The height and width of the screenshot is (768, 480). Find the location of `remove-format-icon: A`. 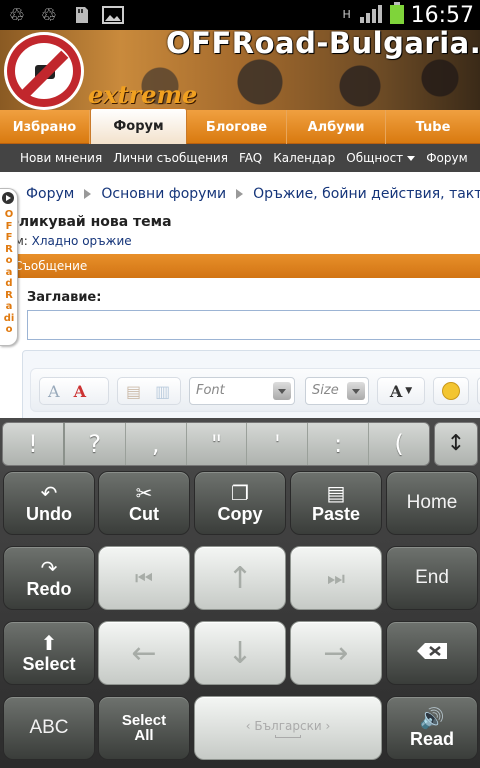

remove-format-icon: A is located at coordinates (54, 391).